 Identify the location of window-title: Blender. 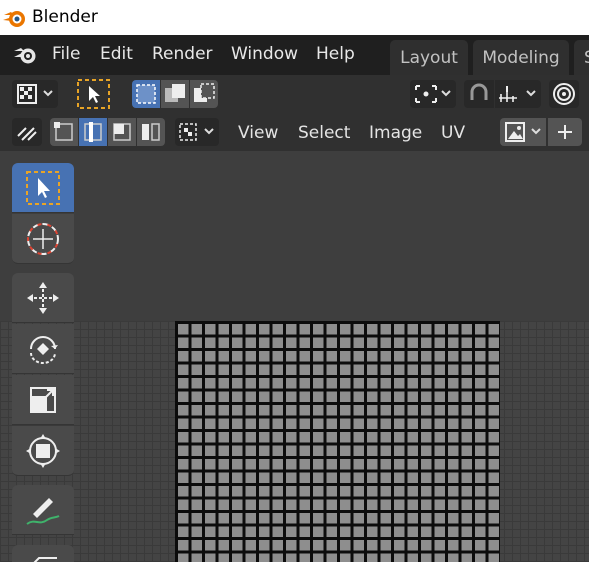
(65, 17).